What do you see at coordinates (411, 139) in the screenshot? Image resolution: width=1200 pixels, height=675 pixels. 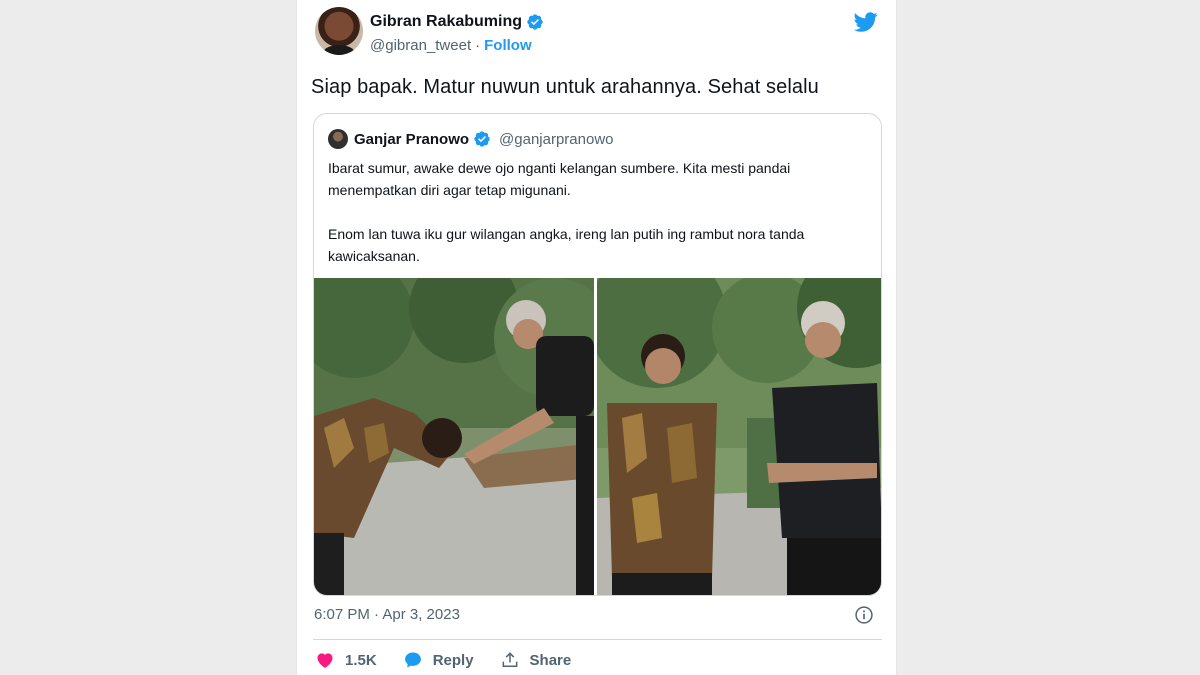 I see `quoted-author-name: Ganjar Pranowo` at bounding box center [411, 139].